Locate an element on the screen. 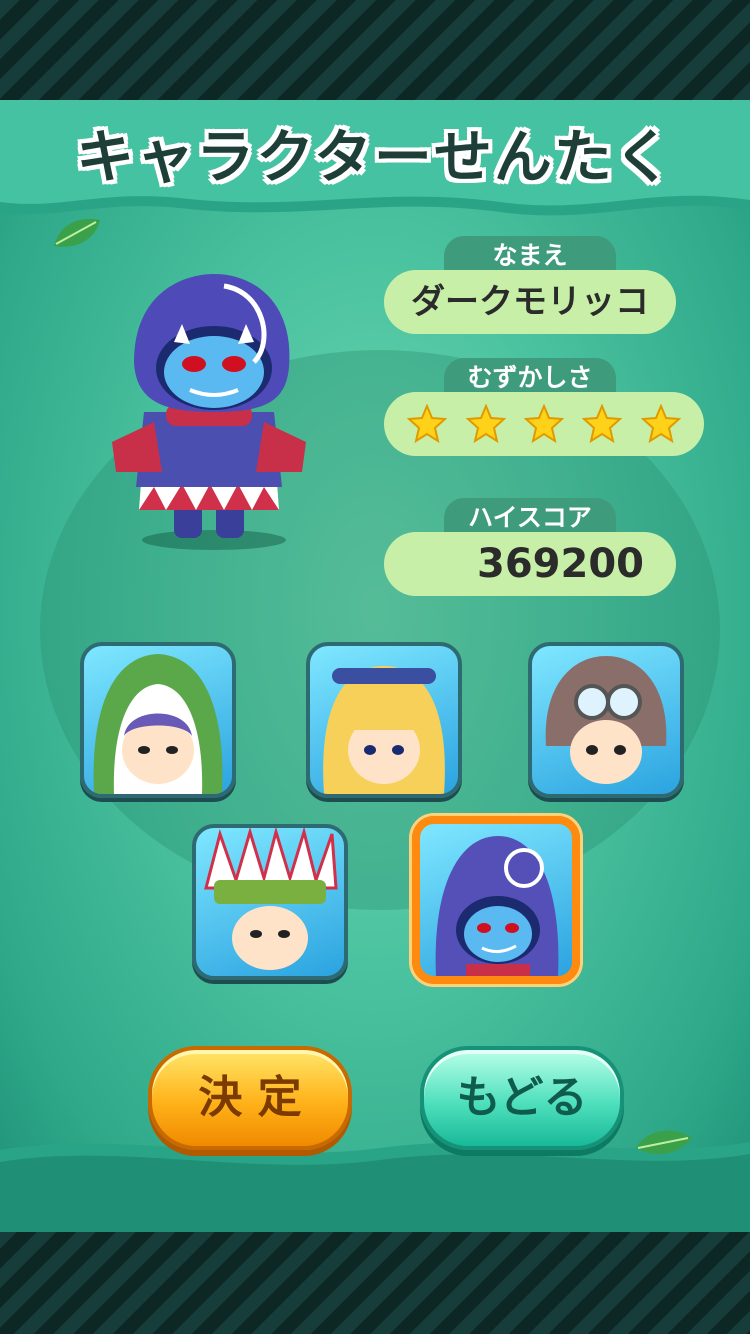 Image resolution: width=750 pixels, height=1334 pixels. highscore-value: 369200 is located at coordinates (560, 564).